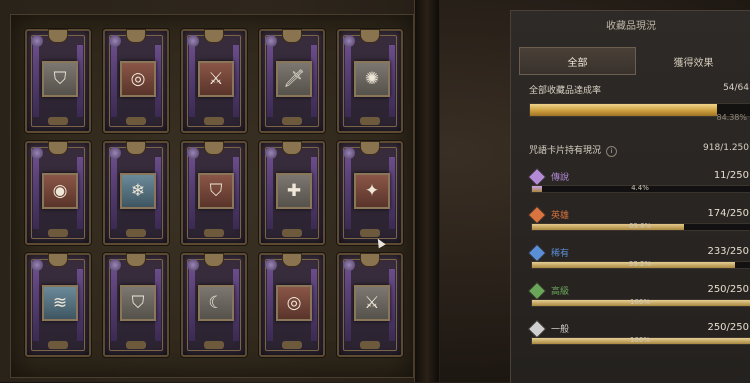  I want to click on panel-title: 收藏品現況, so click(631, 26).